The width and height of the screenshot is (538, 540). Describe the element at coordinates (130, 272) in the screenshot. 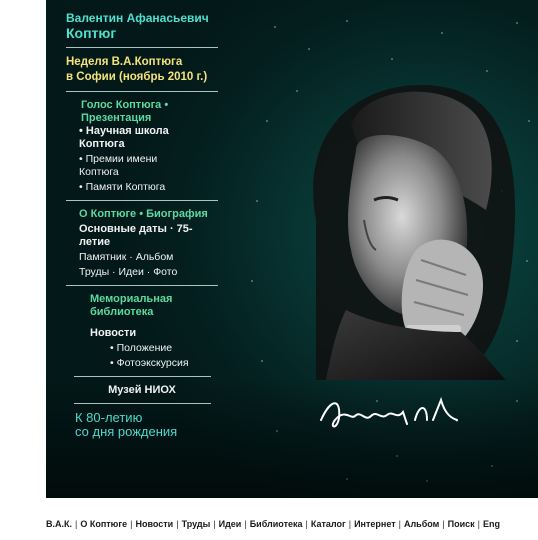

I see `ideas-link: Идеи` at that location.